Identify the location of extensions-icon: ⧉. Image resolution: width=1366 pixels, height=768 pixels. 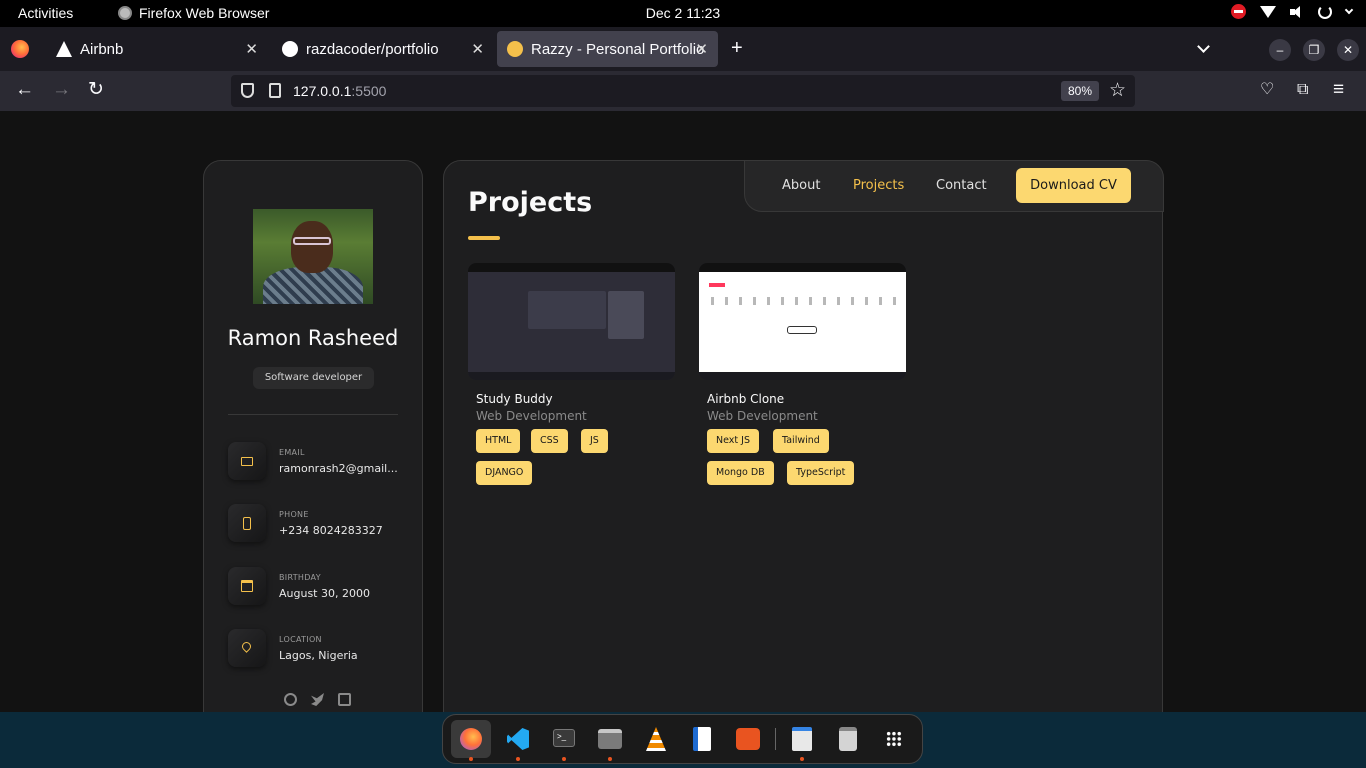
(1302, 90).